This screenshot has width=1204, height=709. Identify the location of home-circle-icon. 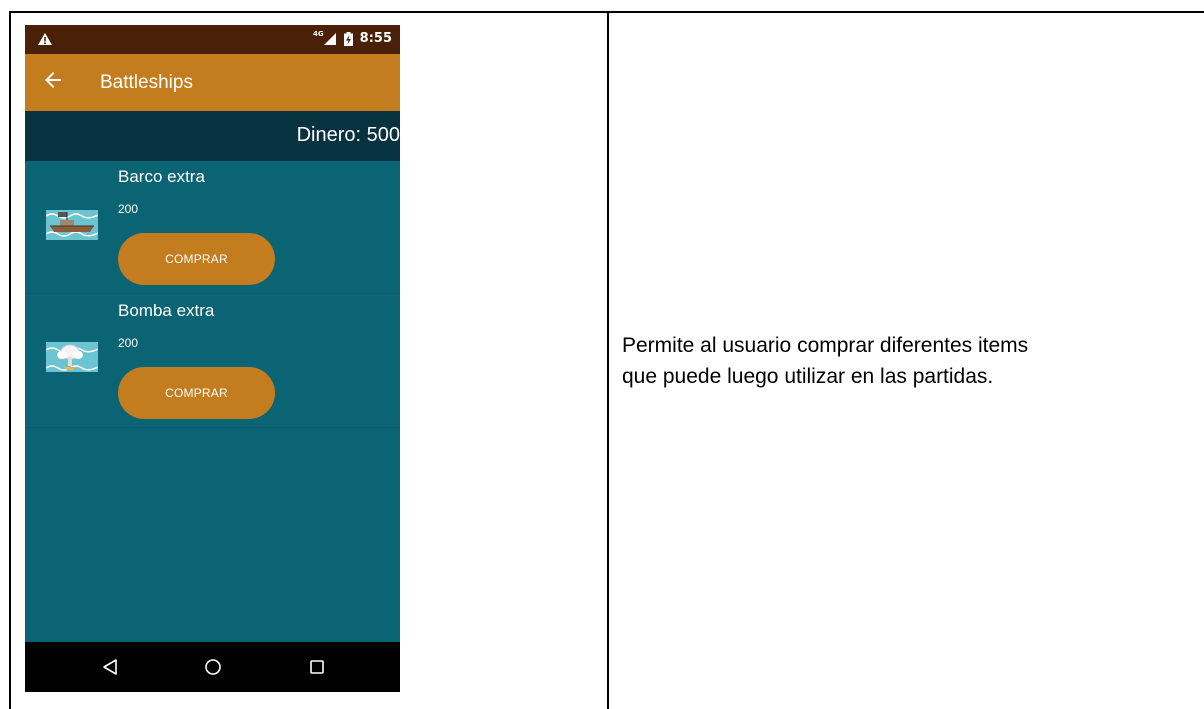
(213, 667).